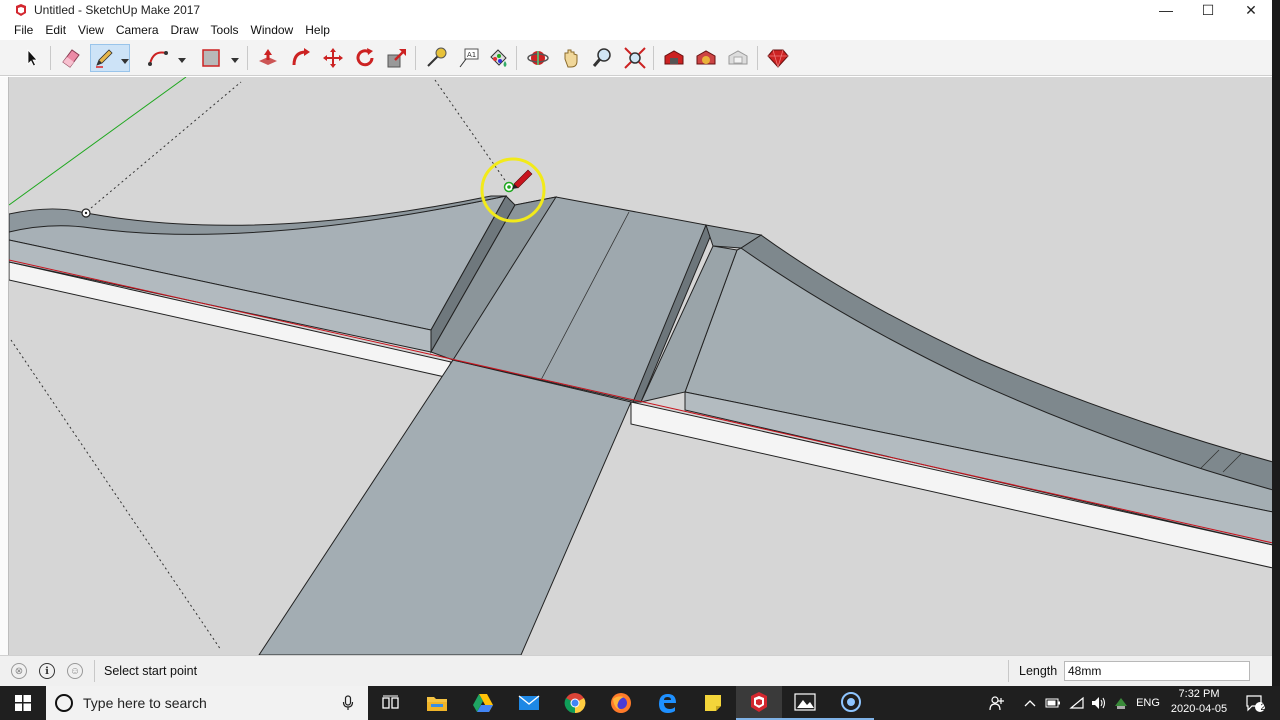  I want to click on text-label-icon: A1, so click(469, 58).